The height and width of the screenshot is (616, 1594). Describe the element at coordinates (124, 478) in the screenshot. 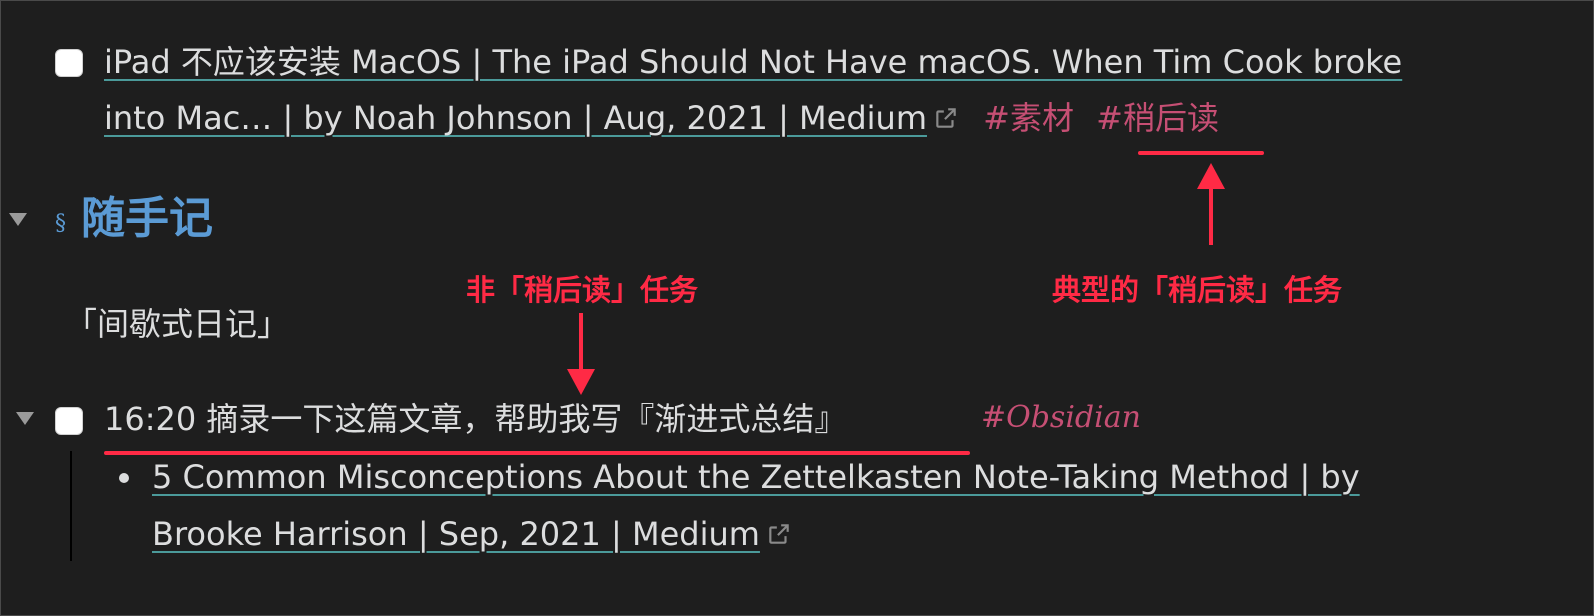

I see `list-bullet` at that location.